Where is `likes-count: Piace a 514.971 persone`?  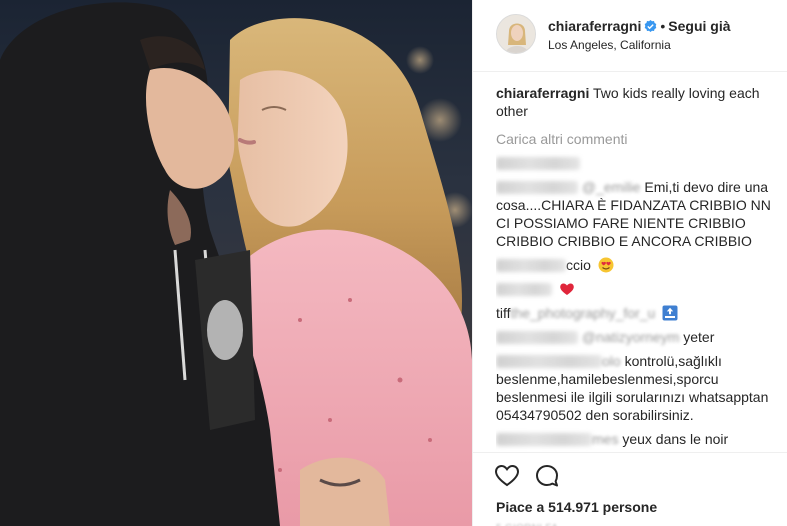
likes-count: Piace a 514.971 persone is located at coordinates (576, 507).